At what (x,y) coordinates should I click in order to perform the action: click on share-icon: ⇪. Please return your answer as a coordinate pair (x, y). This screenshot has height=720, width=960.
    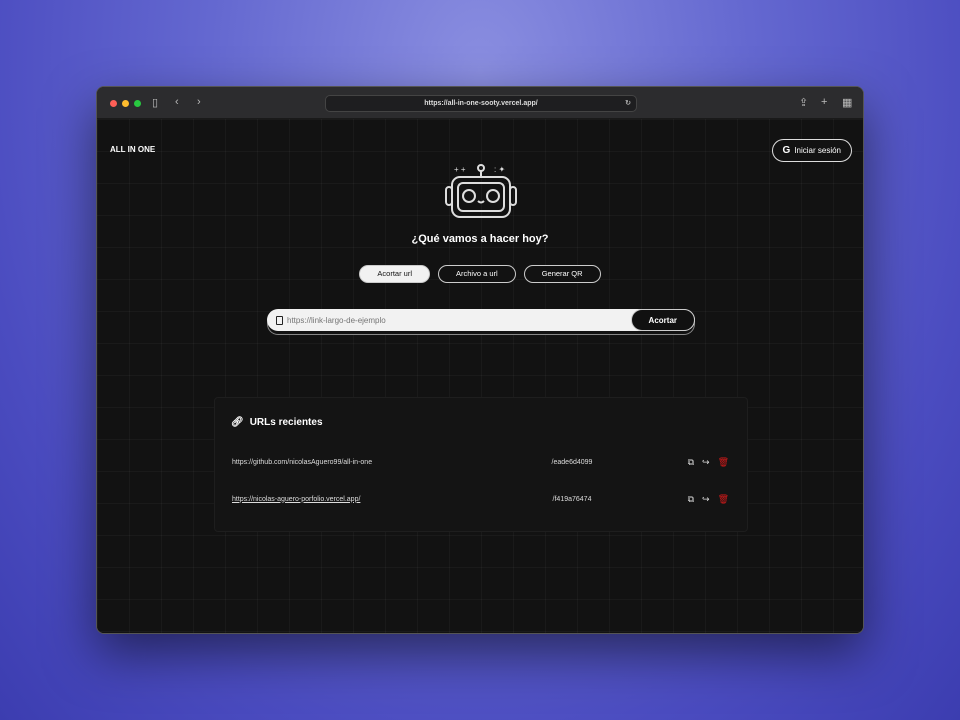
    Looking at the image, I should click on (803, 102).